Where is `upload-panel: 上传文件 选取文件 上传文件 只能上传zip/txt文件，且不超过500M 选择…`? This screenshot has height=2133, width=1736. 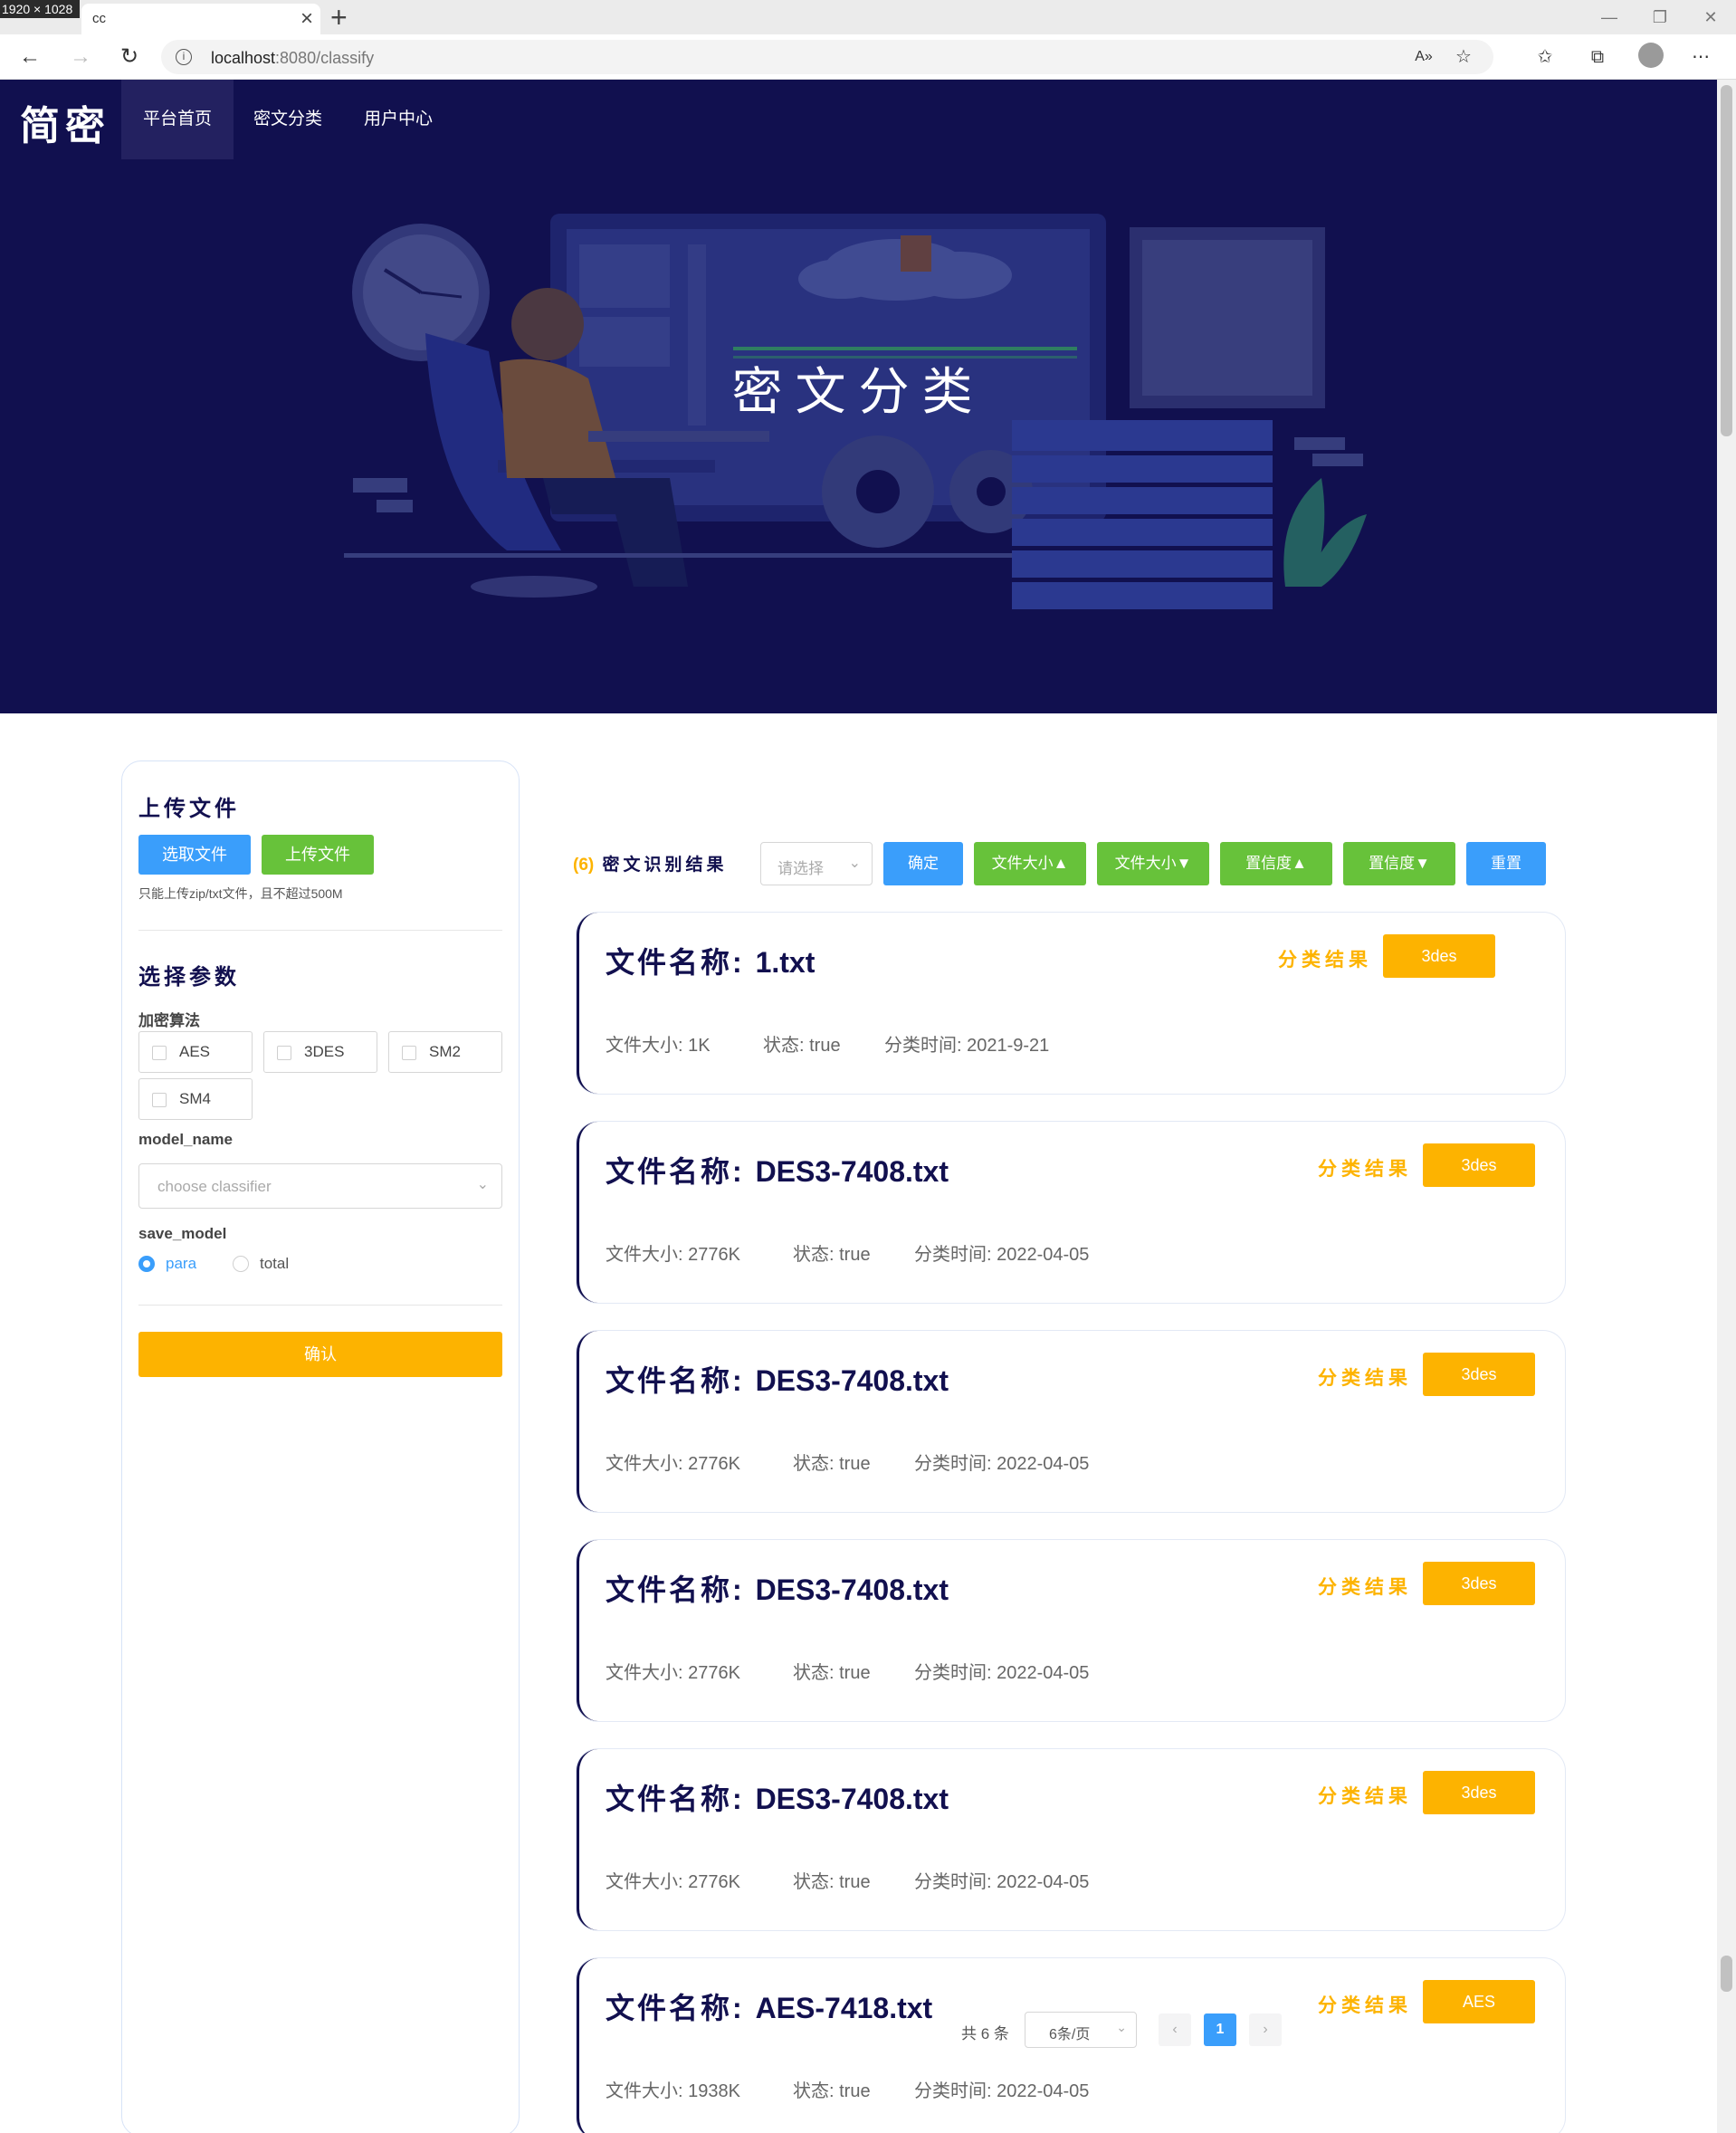
upload-panel: 上传文件 选取文件 上传文件 只能上传zip/txt文件，且不超过500M 选择… is located at coordinates (320, 1446).